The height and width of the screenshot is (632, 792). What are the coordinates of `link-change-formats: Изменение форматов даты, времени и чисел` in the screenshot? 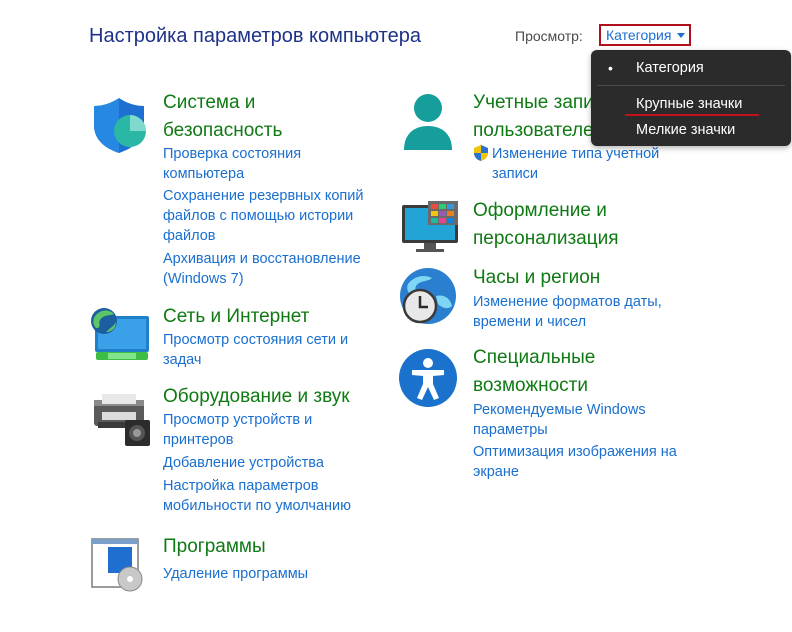 It's located at (567, 312).